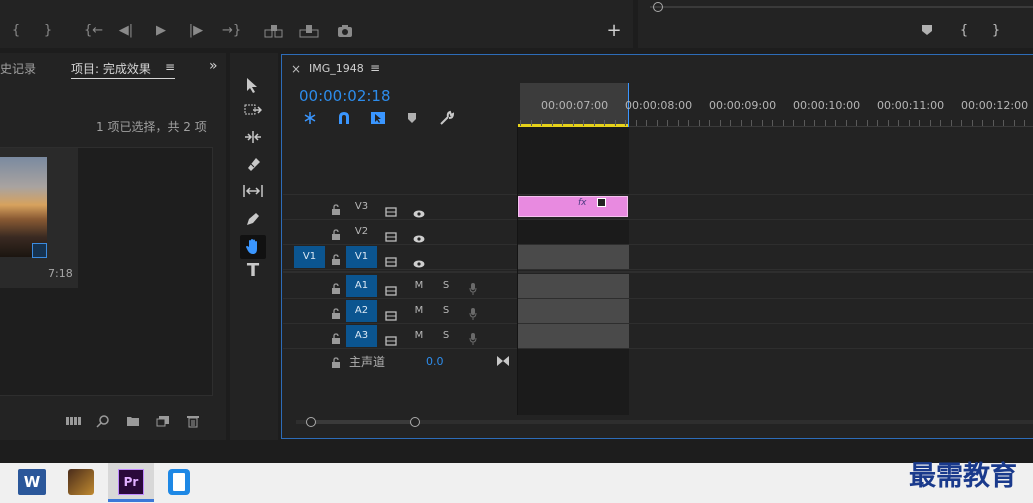  What do you see at coordinates (310, 118) in the screenshot?
I see `nest-sequence-icon` at bounding box center [310, 118].